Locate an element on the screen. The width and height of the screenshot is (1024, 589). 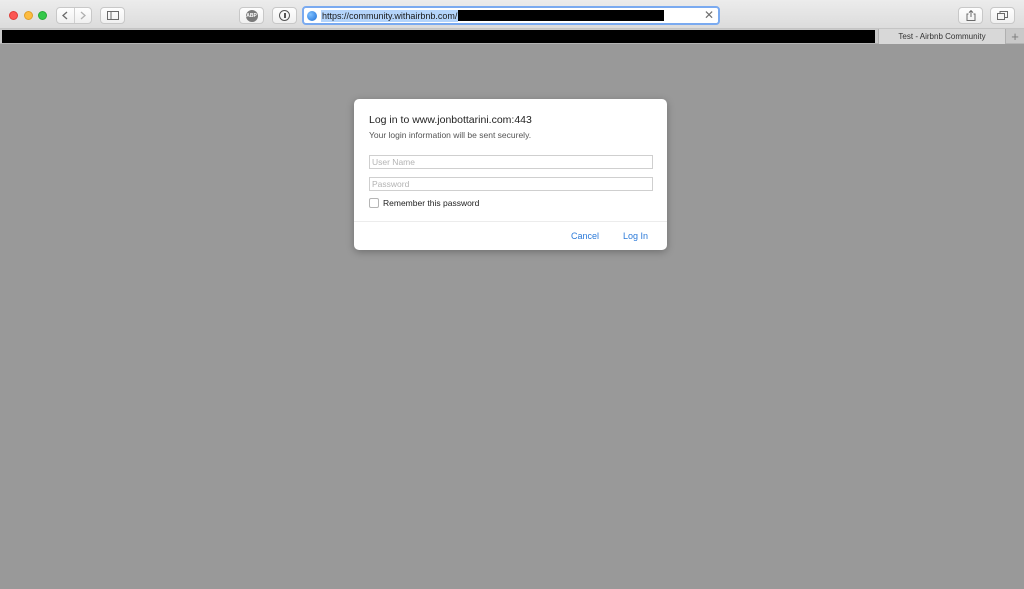
tabs-overview-icon is located at coordinates (1002, 15).